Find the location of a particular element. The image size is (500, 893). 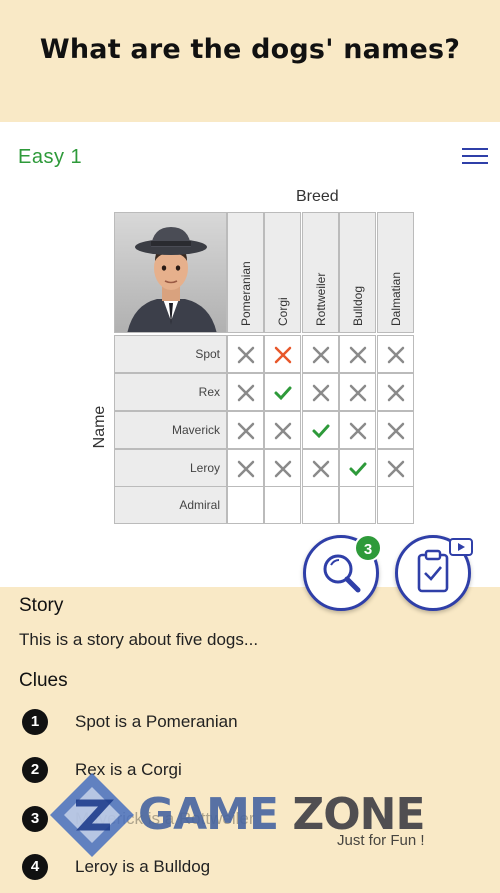

paper-edge-top is located at coordinates (250, 124).